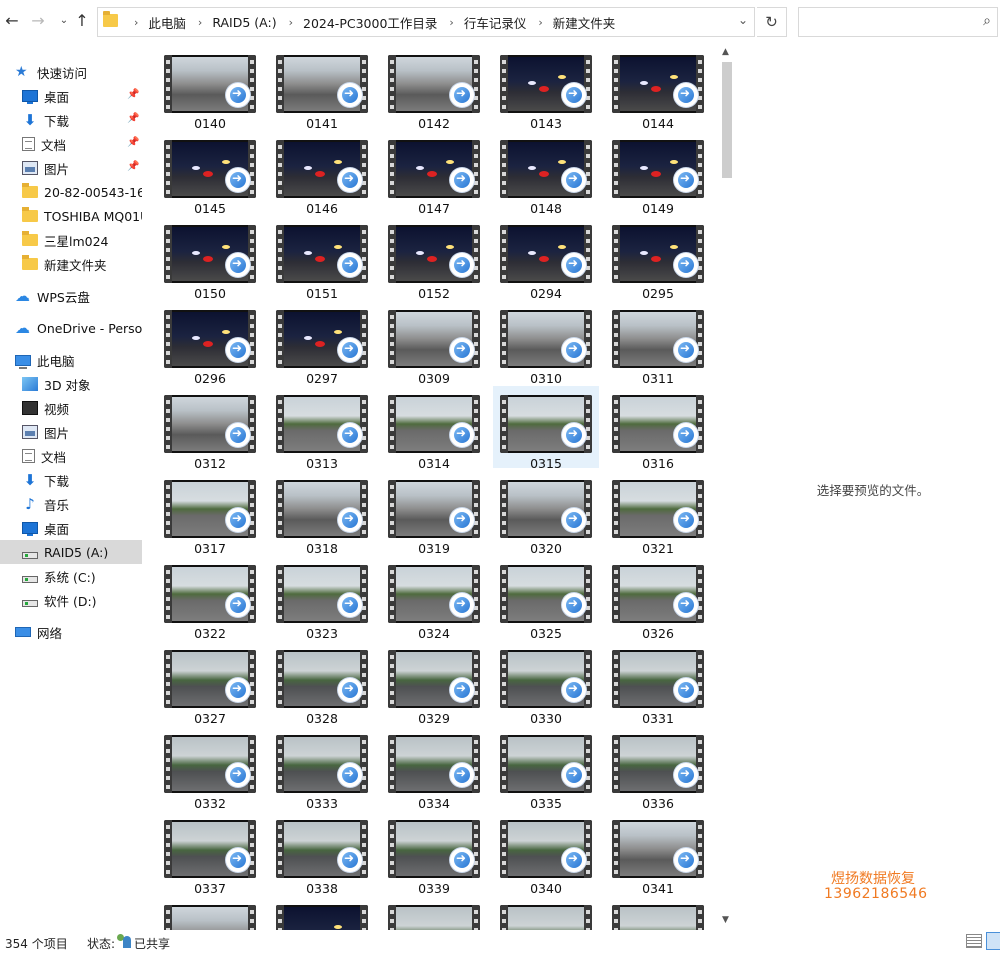 The height and width of the screenshot is (955, 1000). What do you see at coordinates (772, 22) in the screenshot?
I see `refresh-button: ↻` at bounding box center [772, 22].